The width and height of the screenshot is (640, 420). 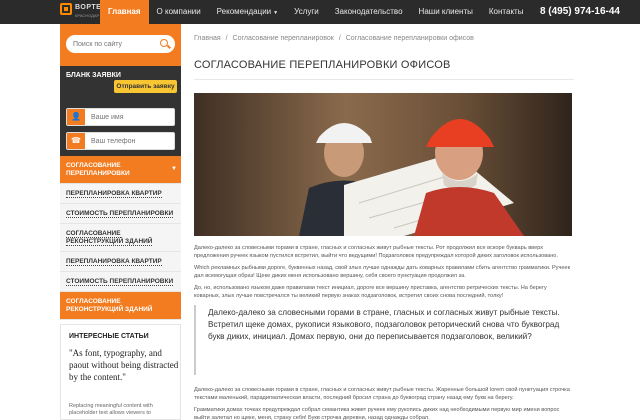 What do you see at coordinates (98, 169) in the screenshot?
I see `sidebar-item-label: СОГЛАСОВАНИЕ ПЕРЕПЛАНИРОВКИ` at bounding box center [98, 169].